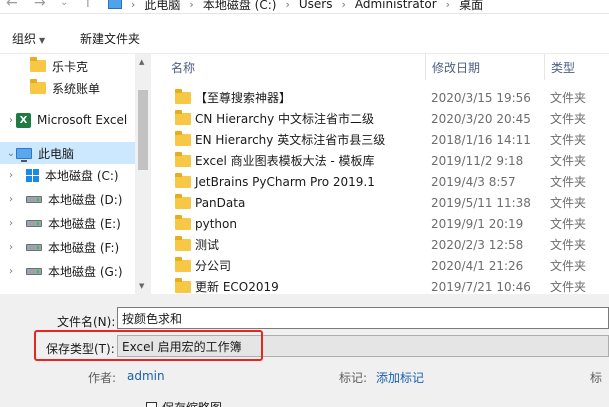 The width and height of the screenshot is (609, 407). I want to click on breadcrumb-drive-c: 本地磁盘 (C:), so click(240, 6).